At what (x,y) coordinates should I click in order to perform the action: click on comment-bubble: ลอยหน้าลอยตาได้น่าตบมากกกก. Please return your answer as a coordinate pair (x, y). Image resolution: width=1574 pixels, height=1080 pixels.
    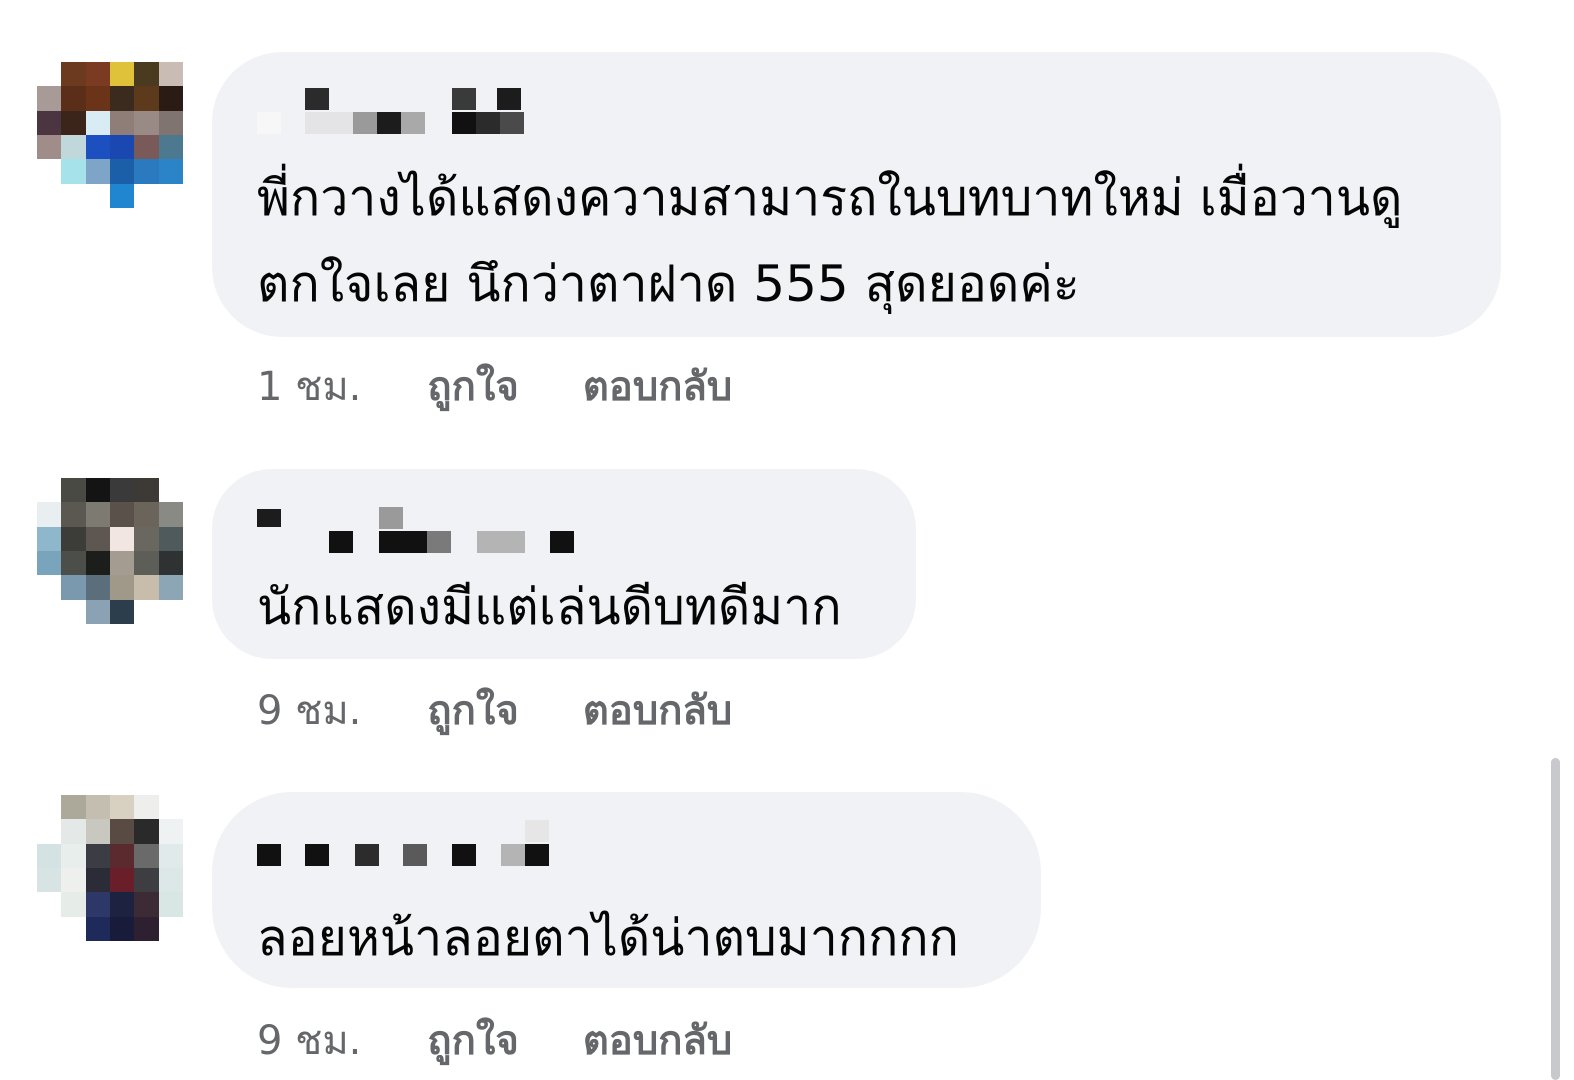
    Looking at the image, I should click on (626, 890).